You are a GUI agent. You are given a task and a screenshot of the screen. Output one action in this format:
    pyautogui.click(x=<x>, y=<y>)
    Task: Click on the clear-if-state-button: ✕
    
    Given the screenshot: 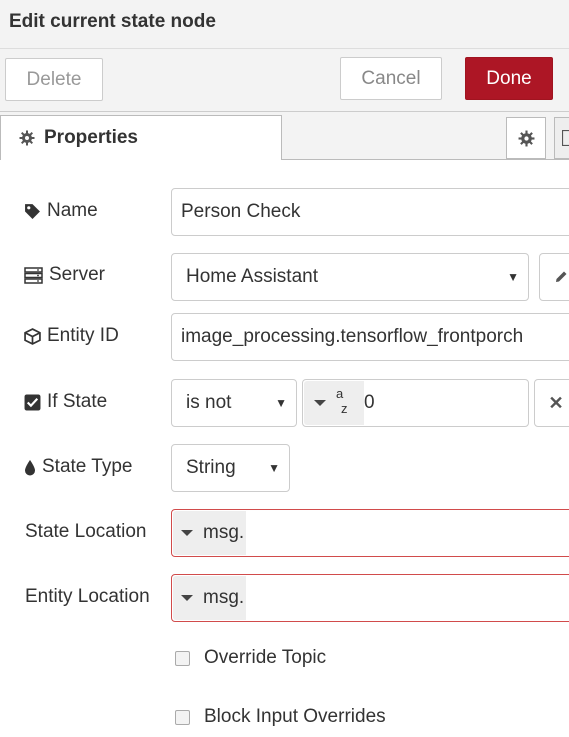 What is the action you would take?
    pyautogui.click(x=551, y=403)
    